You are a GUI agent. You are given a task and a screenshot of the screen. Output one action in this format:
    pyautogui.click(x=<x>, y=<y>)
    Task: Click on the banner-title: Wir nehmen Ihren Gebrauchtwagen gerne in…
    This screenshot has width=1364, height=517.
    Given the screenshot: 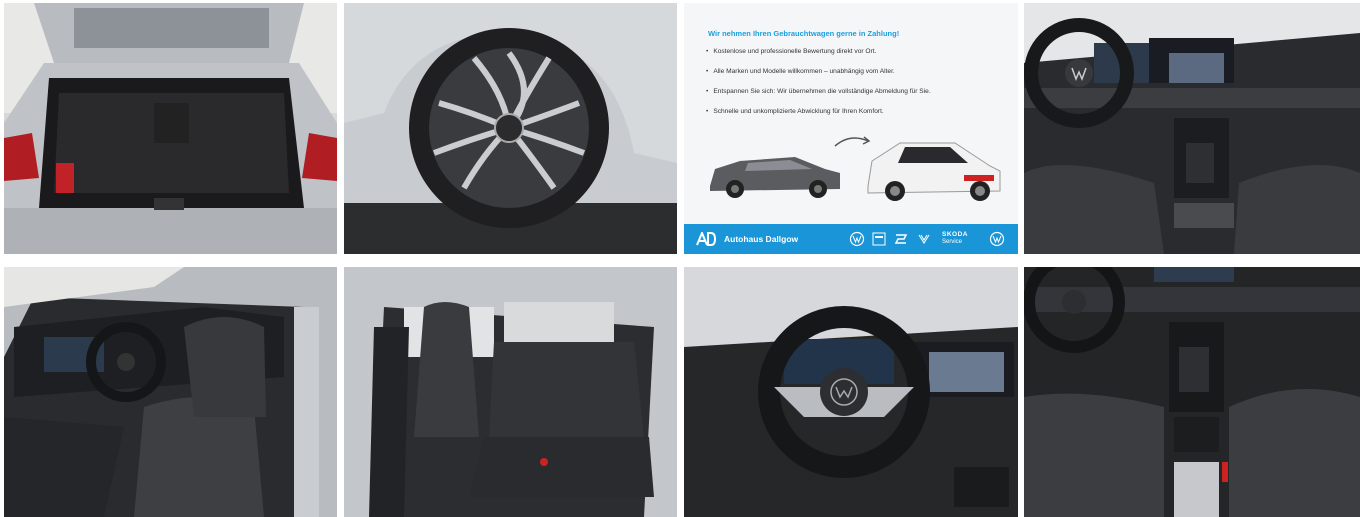 What is the action you would take?
    pyautogui.click(x=804, y=33)
    